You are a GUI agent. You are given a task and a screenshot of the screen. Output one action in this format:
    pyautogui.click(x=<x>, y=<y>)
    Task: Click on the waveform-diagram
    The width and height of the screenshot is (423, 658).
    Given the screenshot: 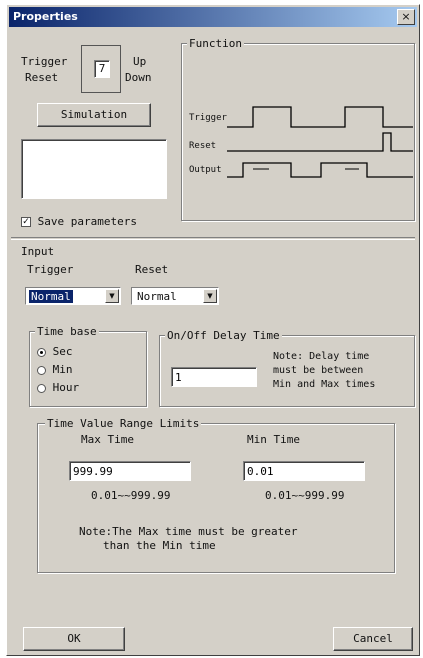 What is the action you would take?
    pyautogui.click(x=320, y=142)
    